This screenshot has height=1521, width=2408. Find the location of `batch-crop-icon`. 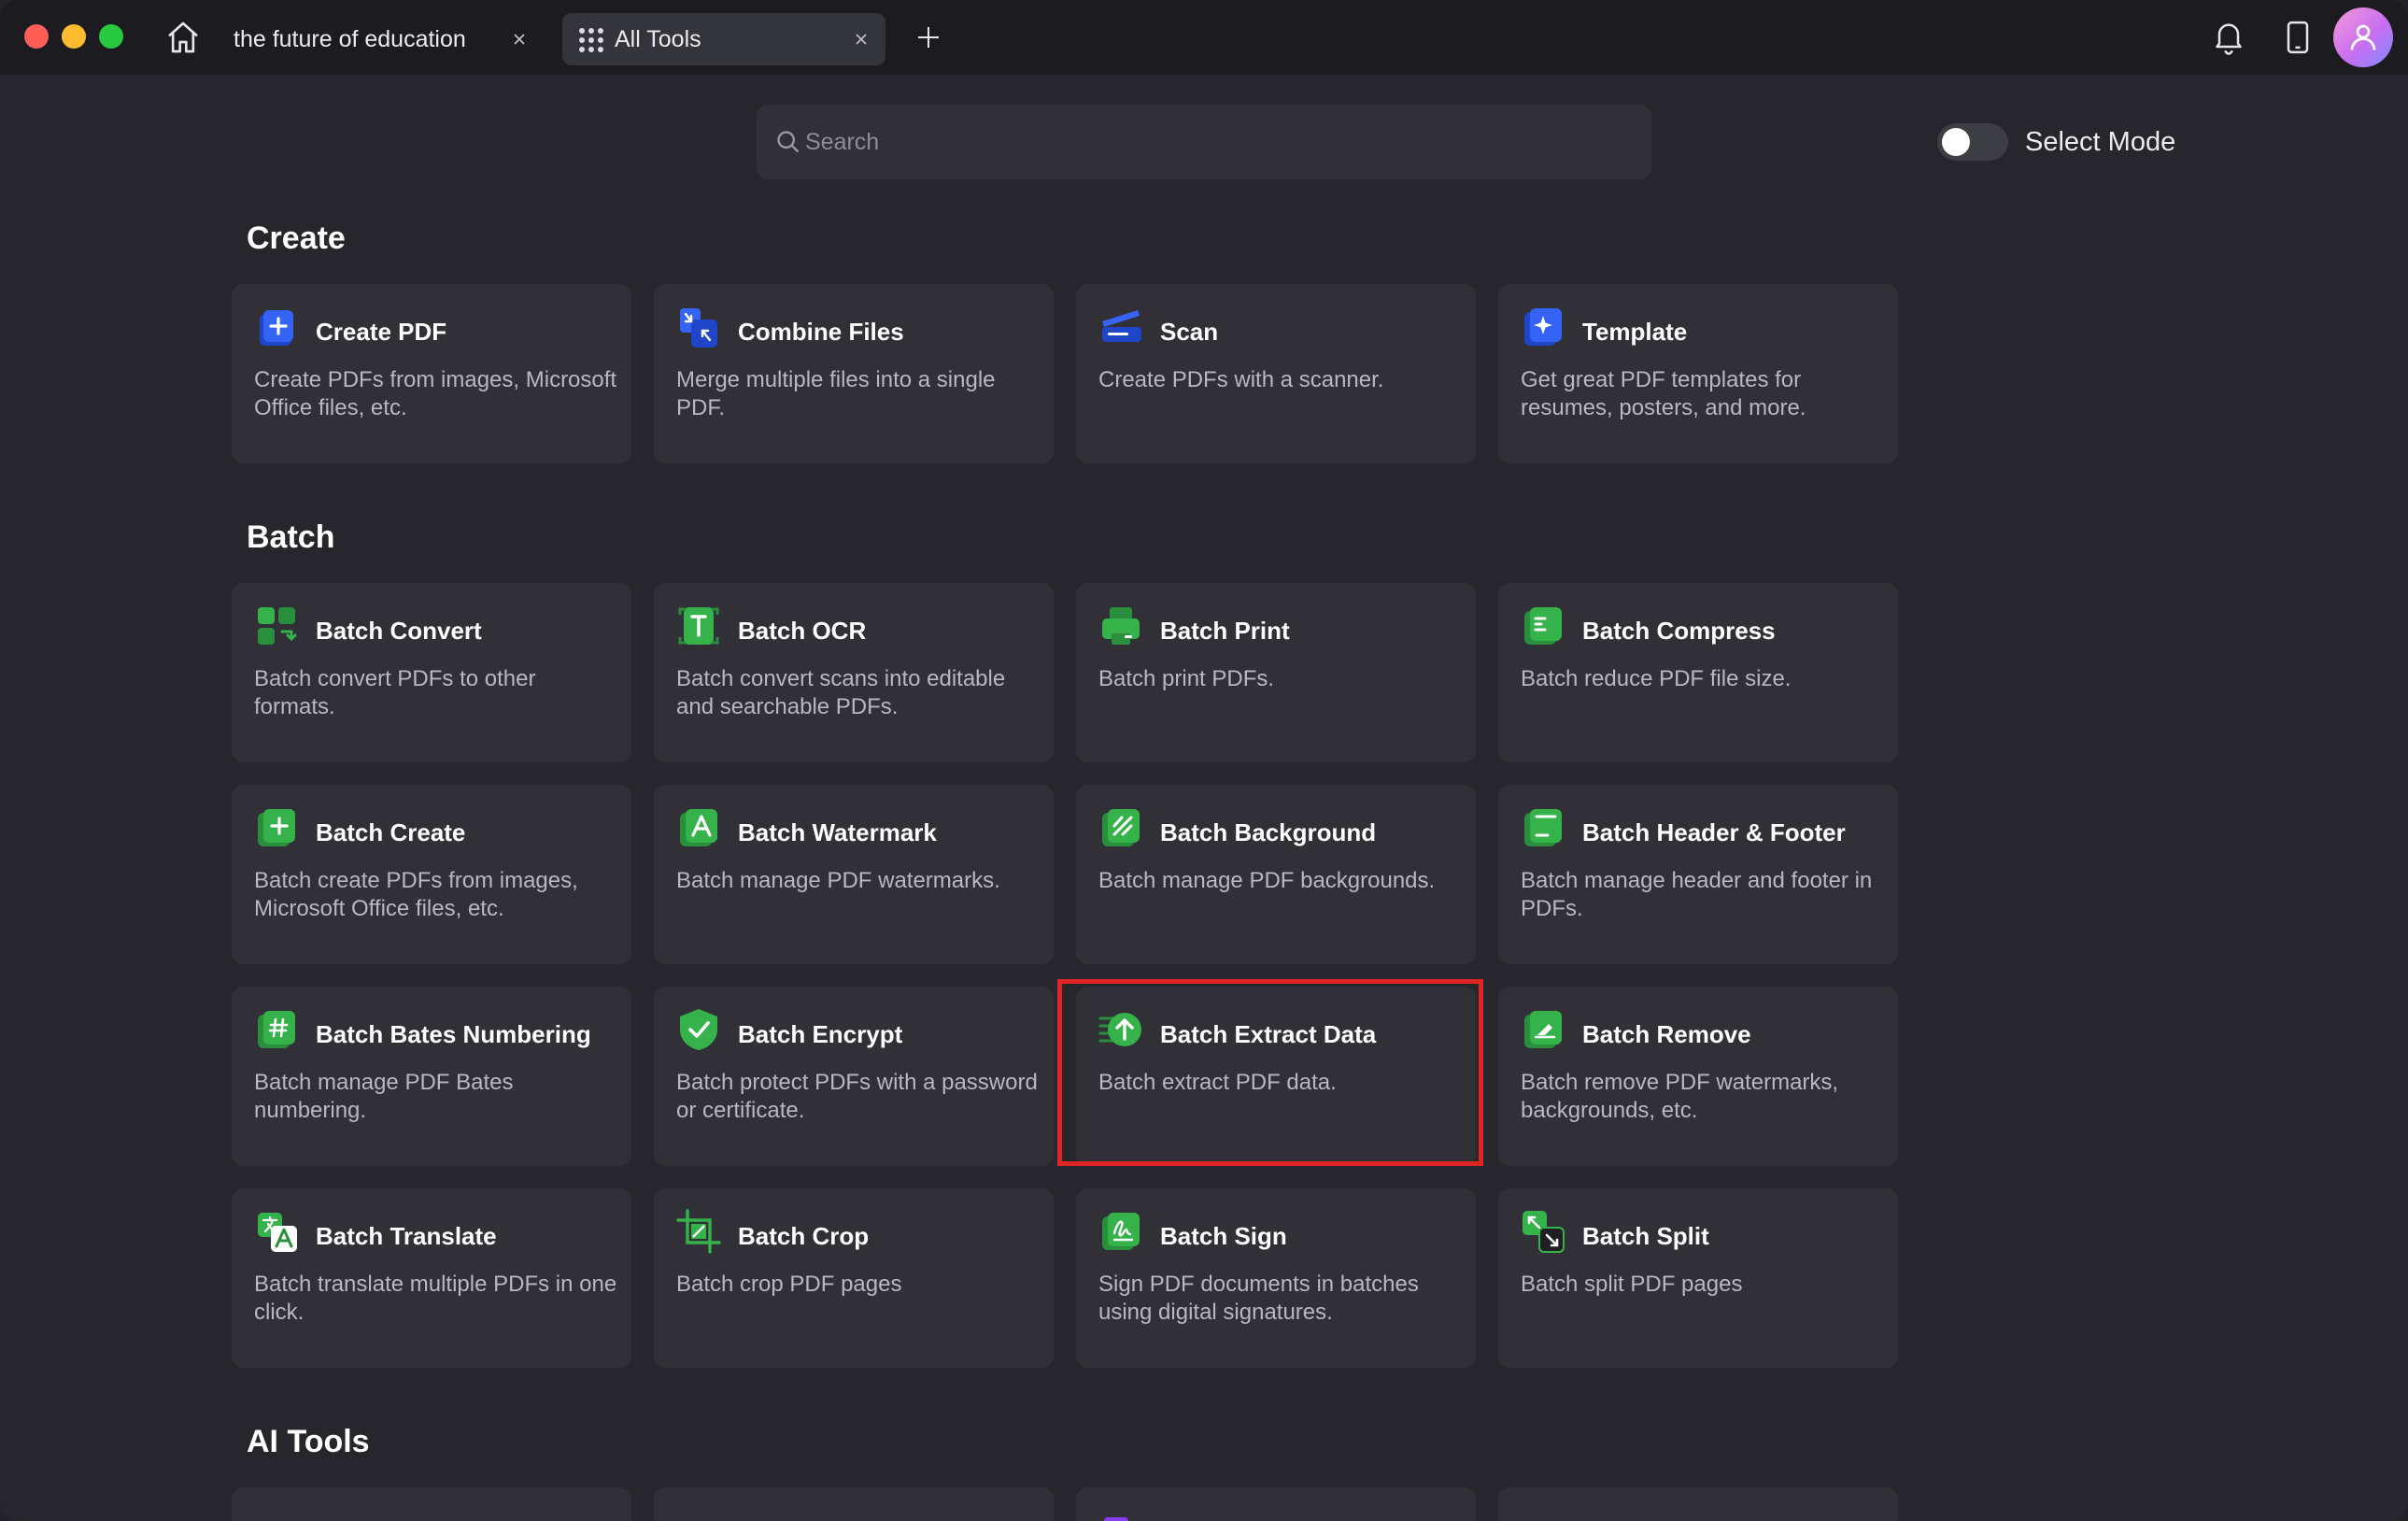

batch-crop-icon is located at coordinates (698, 1231).